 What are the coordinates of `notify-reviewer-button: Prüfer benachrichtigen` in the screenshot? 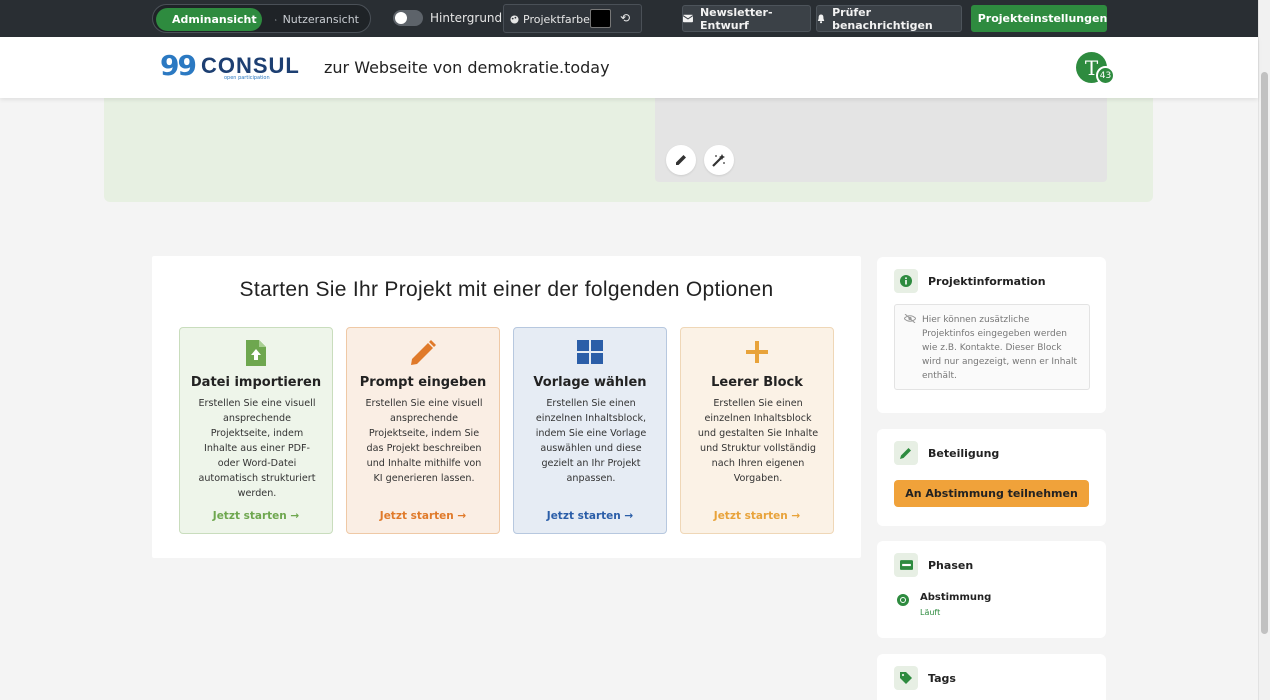 It's located at (889, 18).